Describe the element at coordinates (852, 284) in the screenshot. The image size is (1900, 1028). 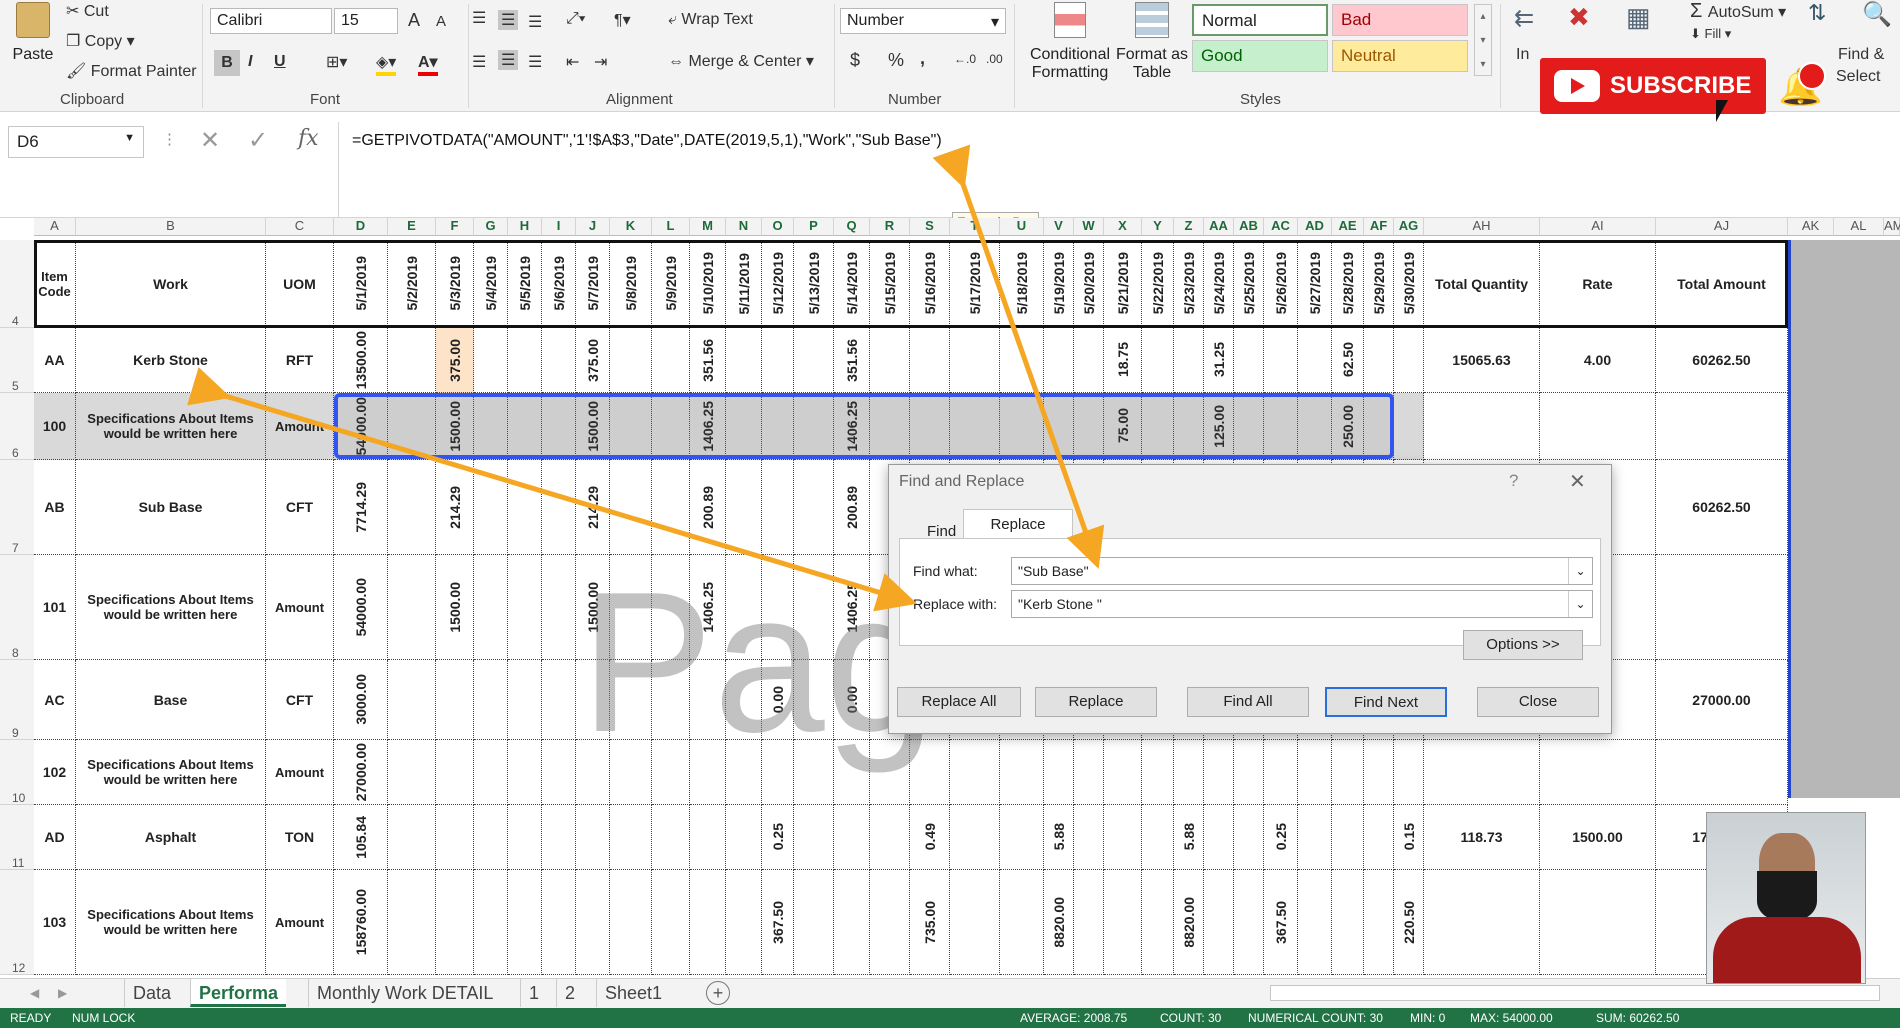
I see `header-date: 5/14/2019` at that location.